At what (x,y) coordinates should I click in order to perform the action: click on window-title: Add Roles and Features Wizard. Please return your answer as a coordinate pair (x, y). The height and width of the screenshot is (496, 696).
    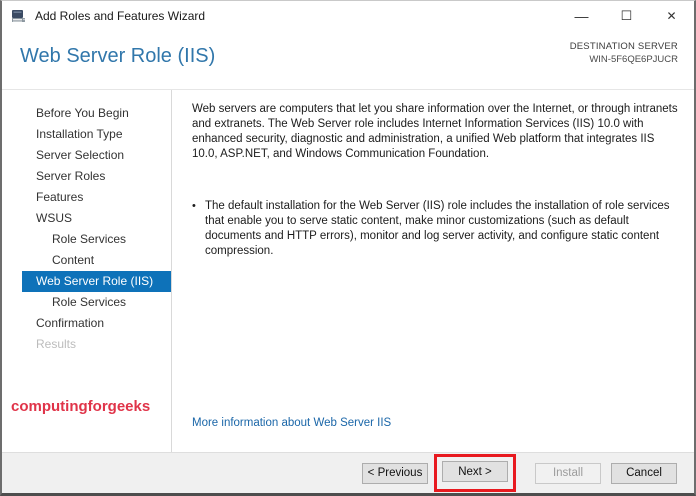
    Looking at the image, I should click on (120, 16).